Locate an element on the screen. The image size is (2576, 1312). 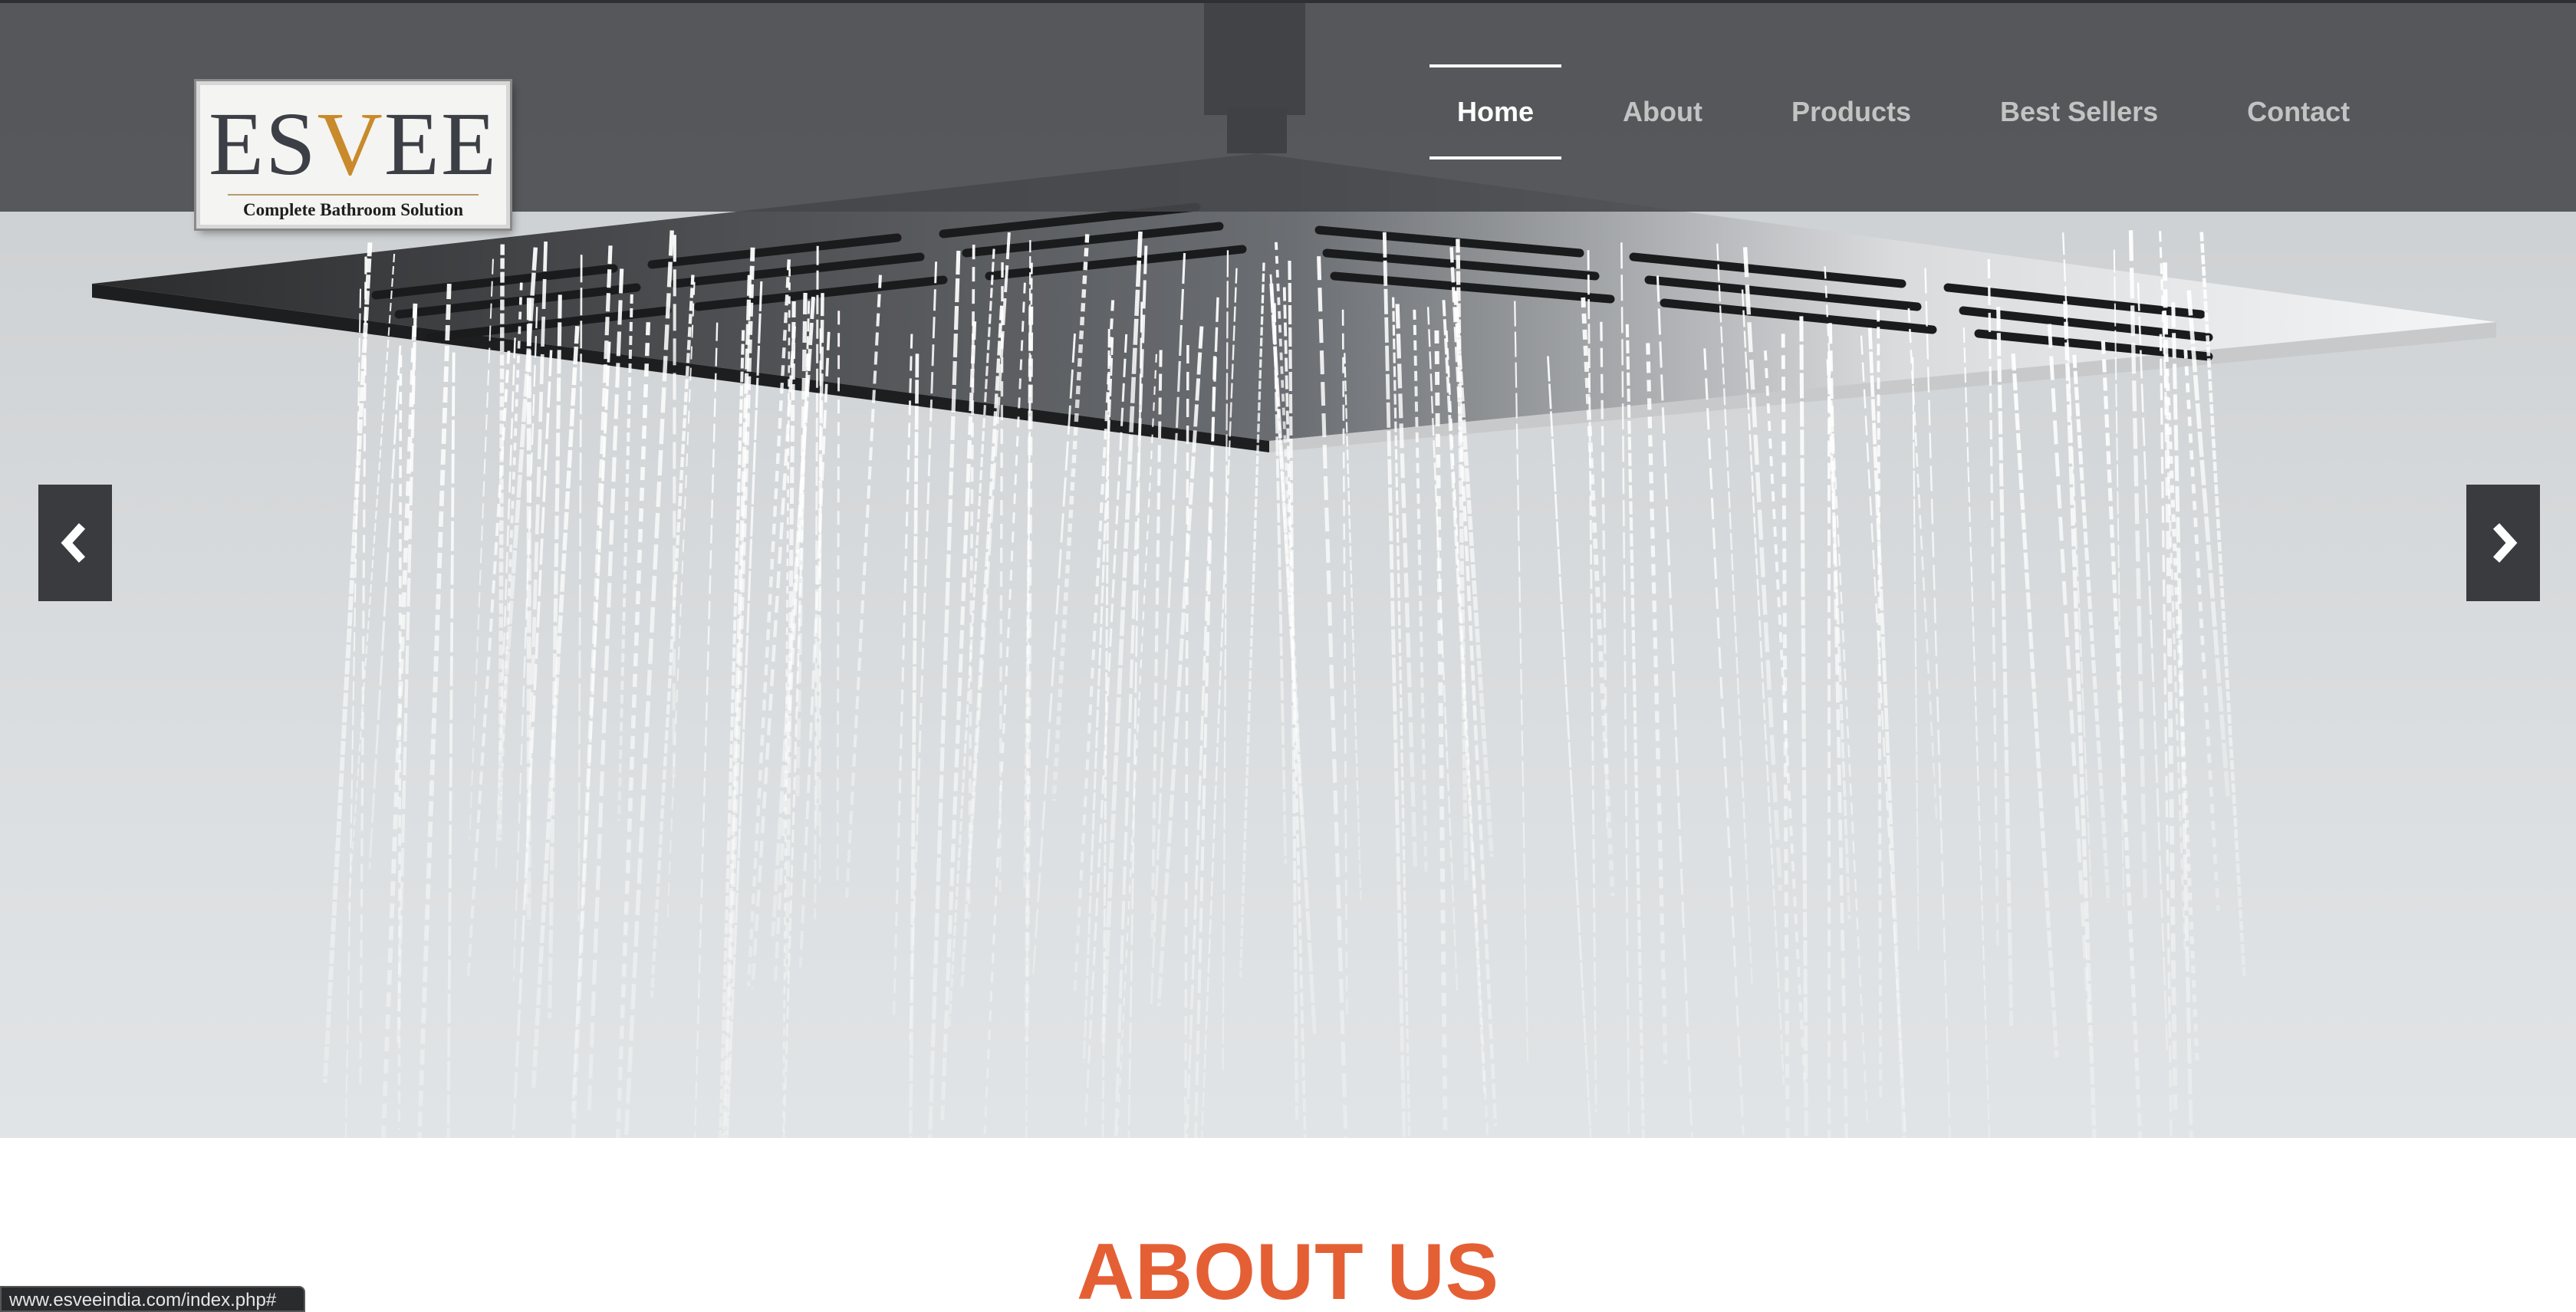
nav-best-sellers: Best Sellers is located at coordinates (2079, 111).